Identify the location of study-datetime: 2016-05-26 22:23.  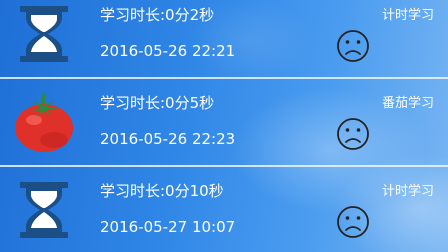
(168, 139).